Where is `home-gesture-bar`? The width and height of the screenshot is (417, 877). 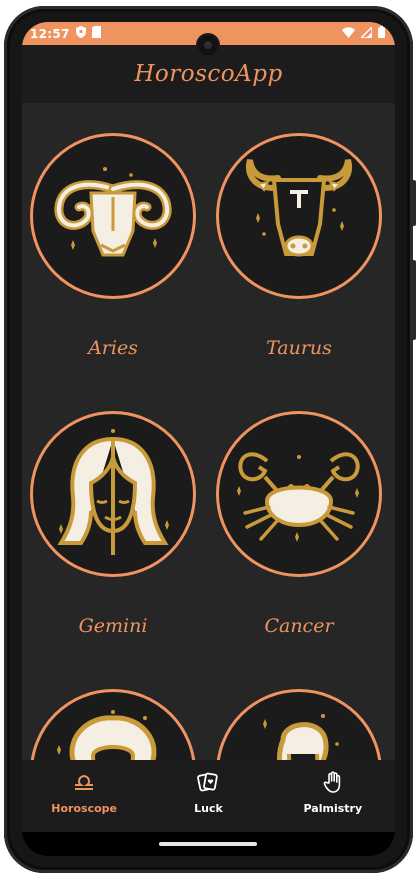
home-gesture-bar is located at coordinates (208, 844).